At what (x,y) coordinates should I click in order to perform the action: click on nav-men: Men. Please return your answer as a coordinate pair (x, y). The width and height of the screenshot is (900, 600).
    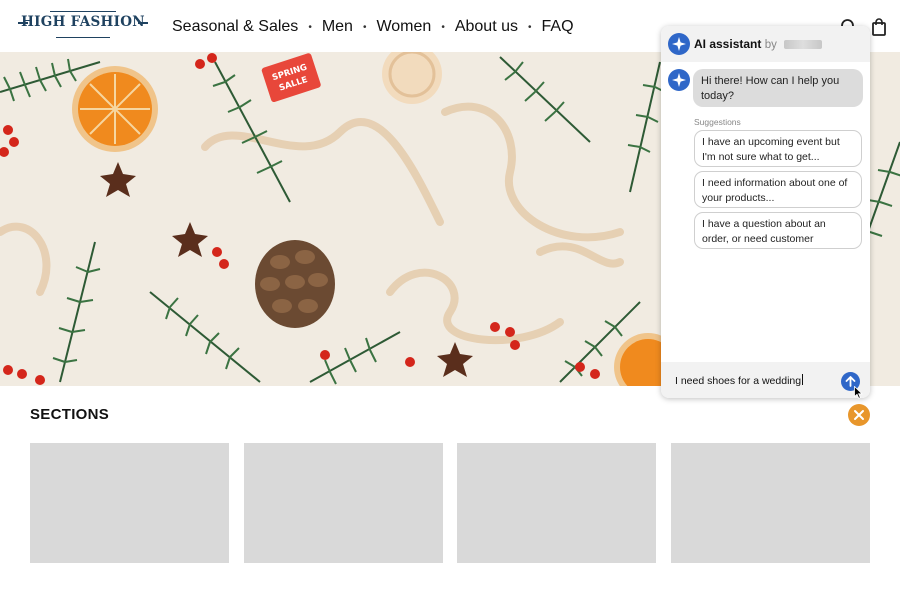
    Looking at the image, I should click on (337, 27).